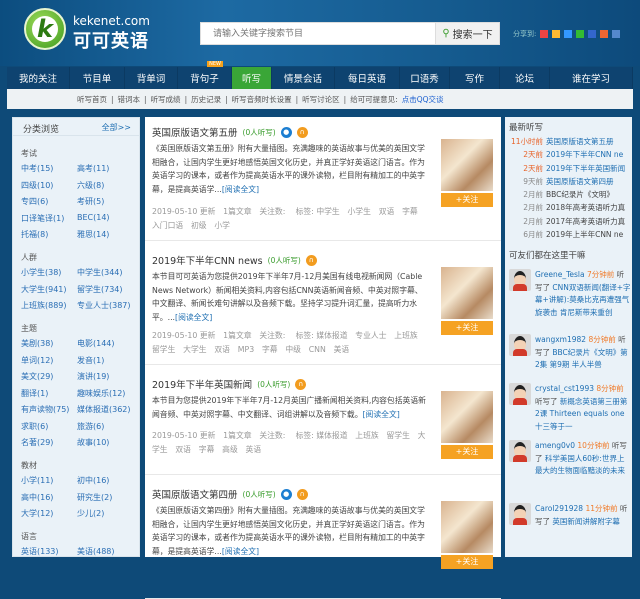 This screenshot has width=640, height=599. What do you see at coordinates (206, 99) in the screenshot?
I see `subnav-link: 历史记录` at bounding box center [206, 99].